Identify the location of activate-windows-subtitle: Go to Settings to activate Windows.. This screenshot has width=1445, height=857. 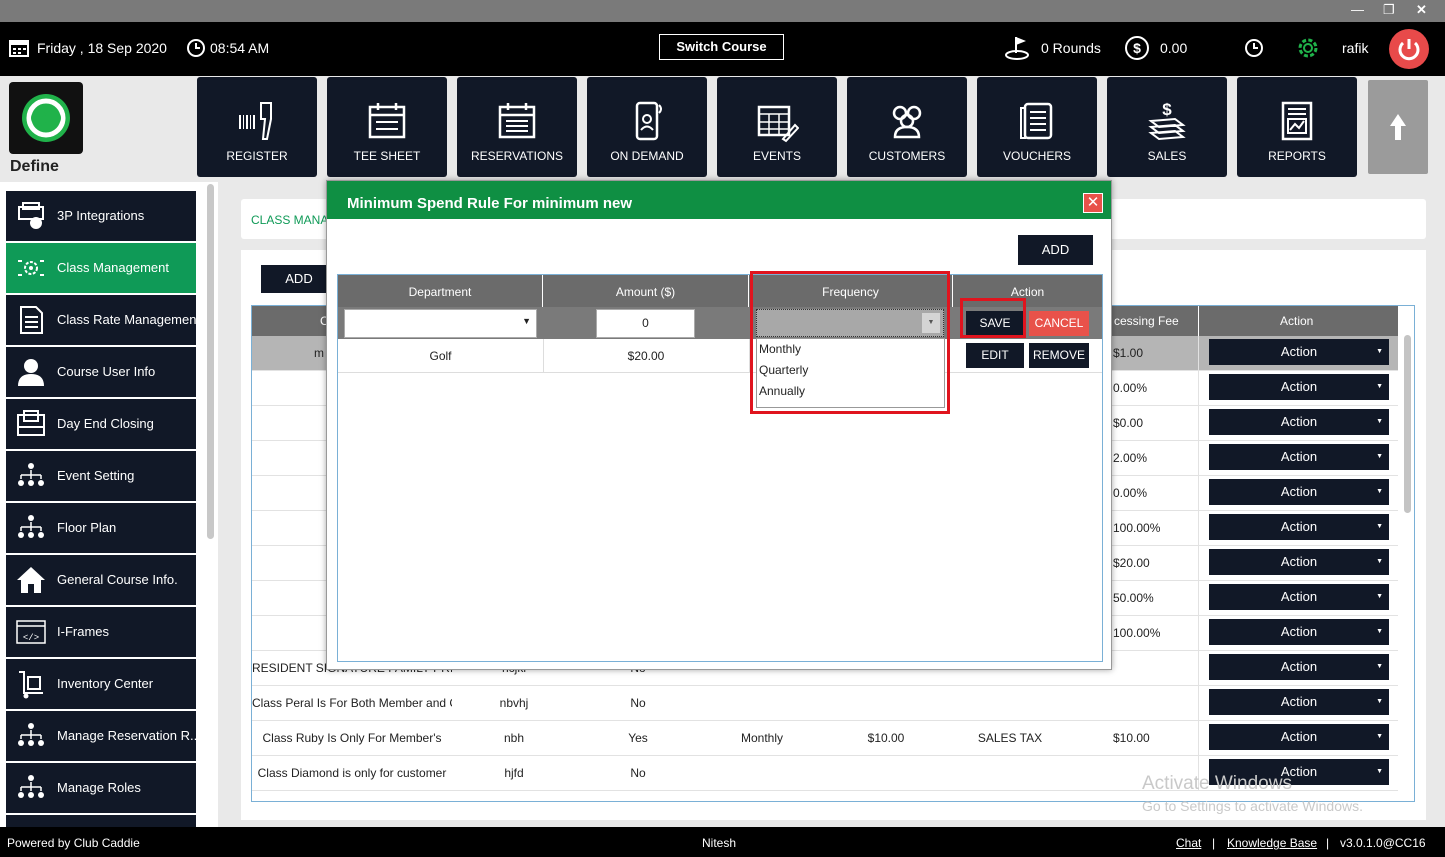
(1252, 806).